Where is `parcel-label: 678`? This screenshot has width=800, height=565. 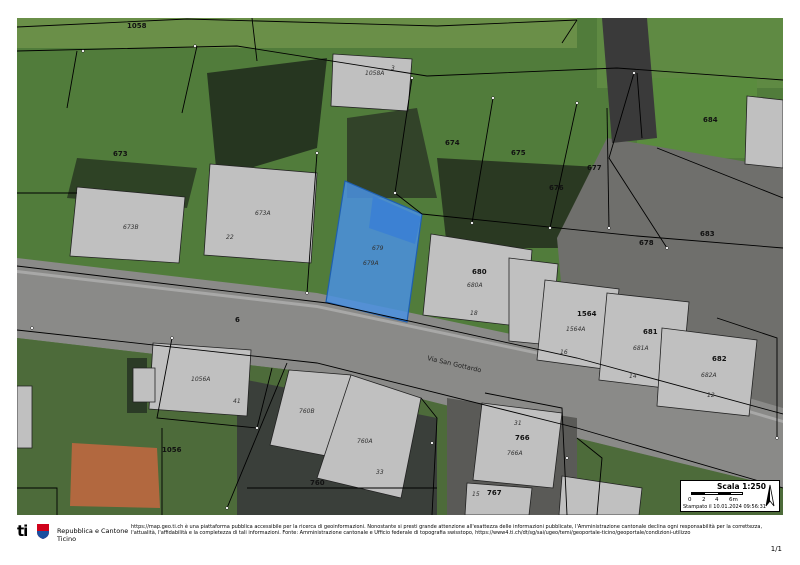
parcel-label: 678 is located at coordinates (646, 243).